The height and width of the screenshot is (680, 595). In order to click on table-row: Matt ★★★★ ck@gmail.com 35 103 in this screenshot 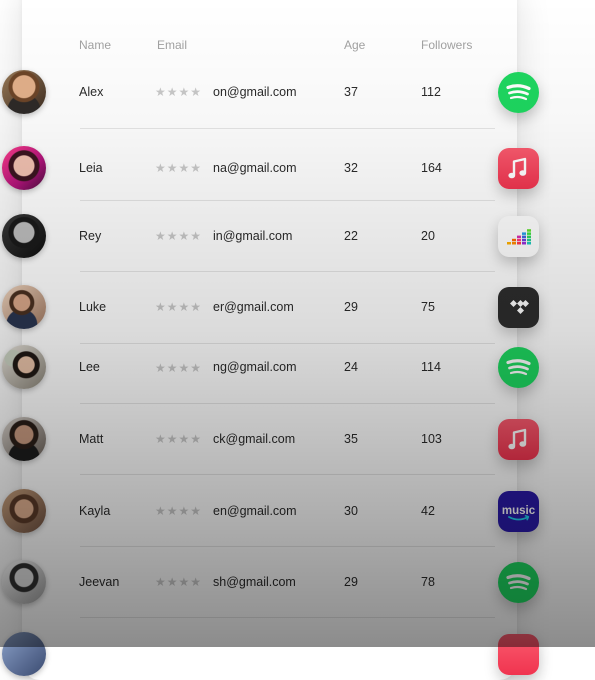, I will do `click(297, 439)`.